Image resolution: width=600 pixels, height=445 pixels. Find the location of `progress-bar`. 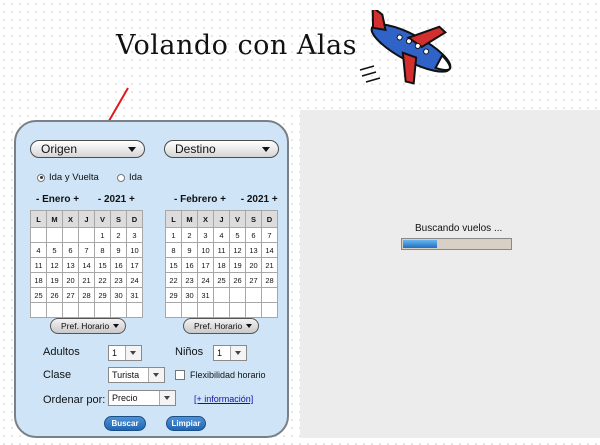

progress-bar is located at coordinates (456, 244).